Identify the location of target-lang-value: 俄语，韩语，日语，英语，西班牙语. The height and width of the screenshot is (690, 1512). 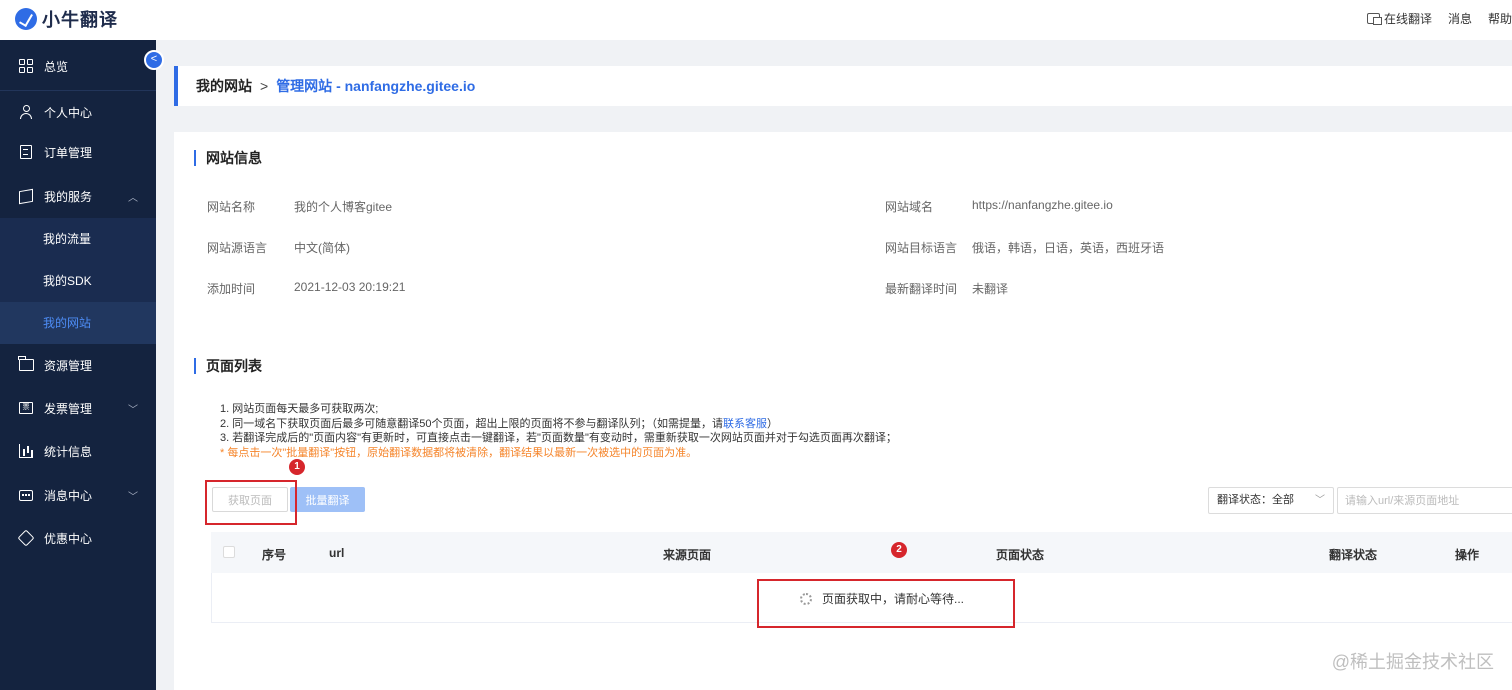
(1068, 248).